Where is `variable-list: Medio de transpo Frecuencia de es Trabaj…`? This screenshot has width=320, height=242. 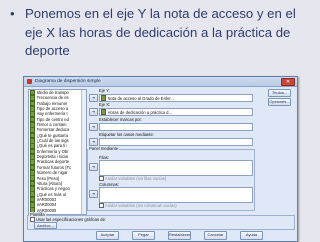 variable-list: Medio de transpo Frecuencia de es Trabaj… is located at coordinates (57, 152).